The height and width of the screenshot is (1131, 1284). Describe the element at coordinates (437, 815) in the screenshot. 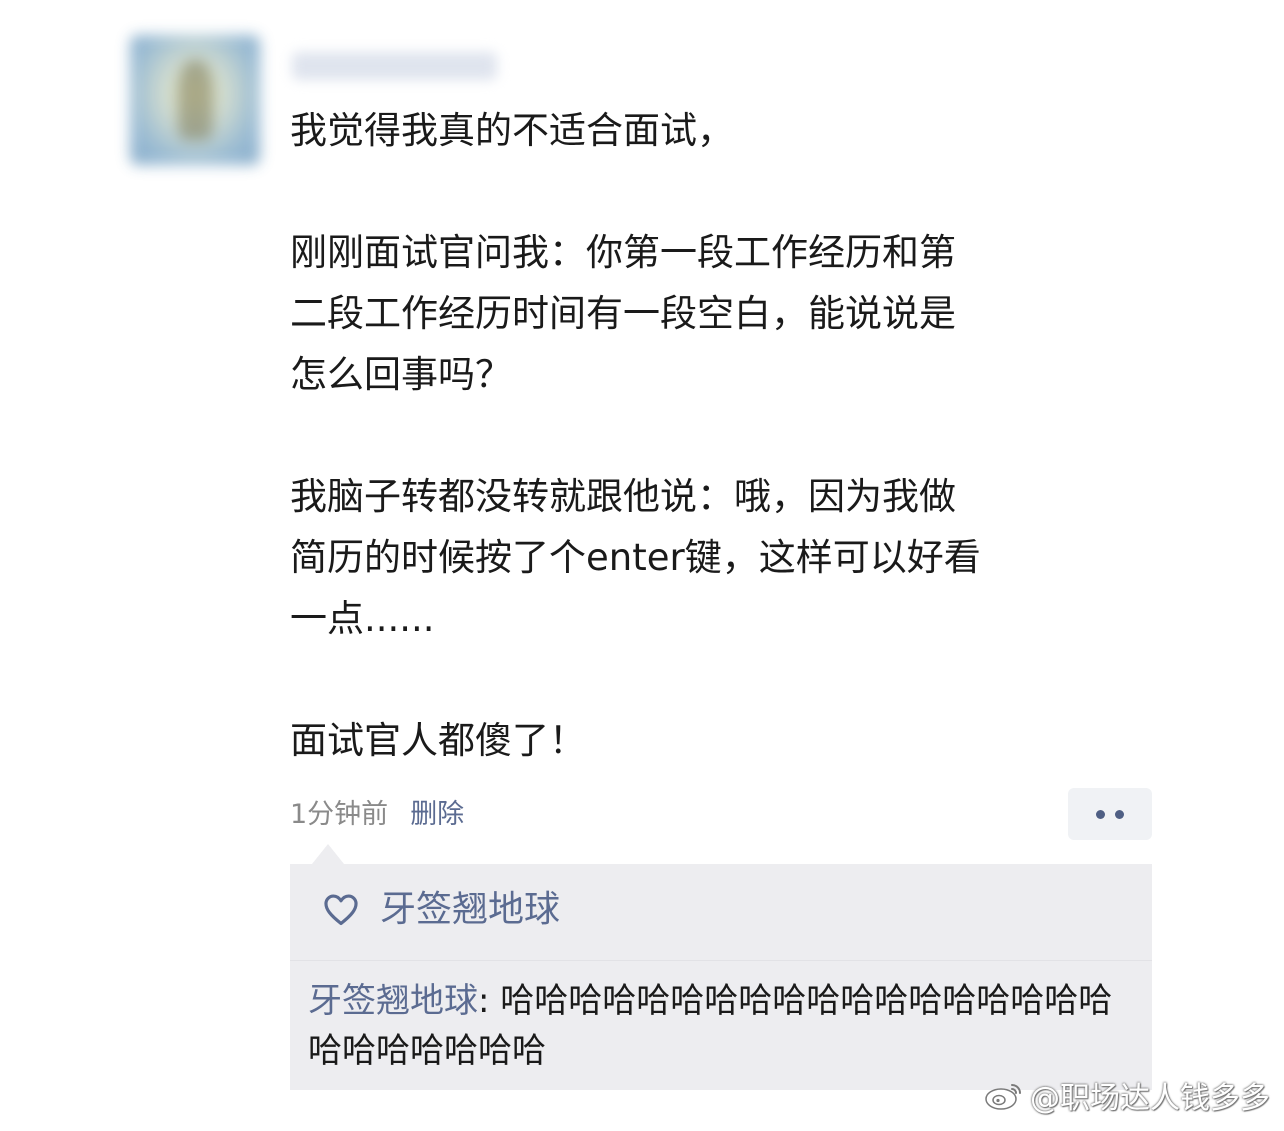

I see `delete-link: 删除` at that location.